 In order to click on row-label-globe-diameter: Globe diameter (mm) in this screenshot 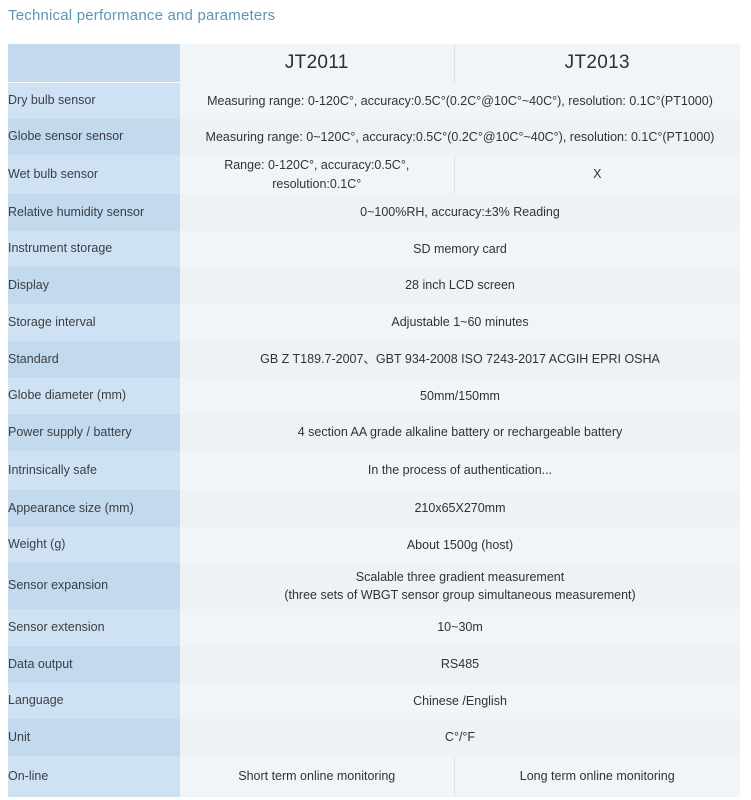, I will do `click(94, 396)`.